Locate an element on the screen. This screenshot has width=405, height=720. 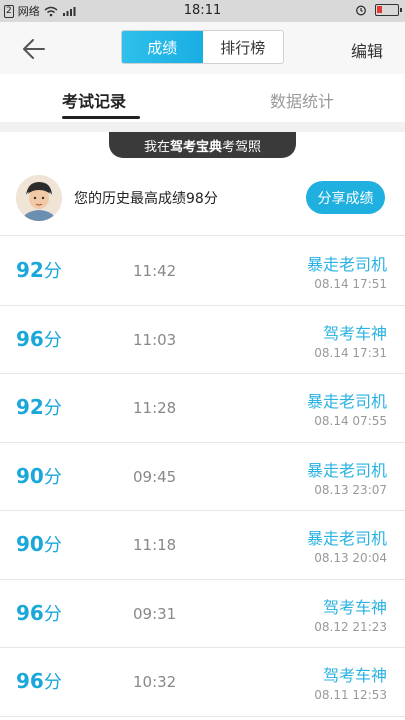
edit-button: 编辑 is located at coordinates (367, 50).